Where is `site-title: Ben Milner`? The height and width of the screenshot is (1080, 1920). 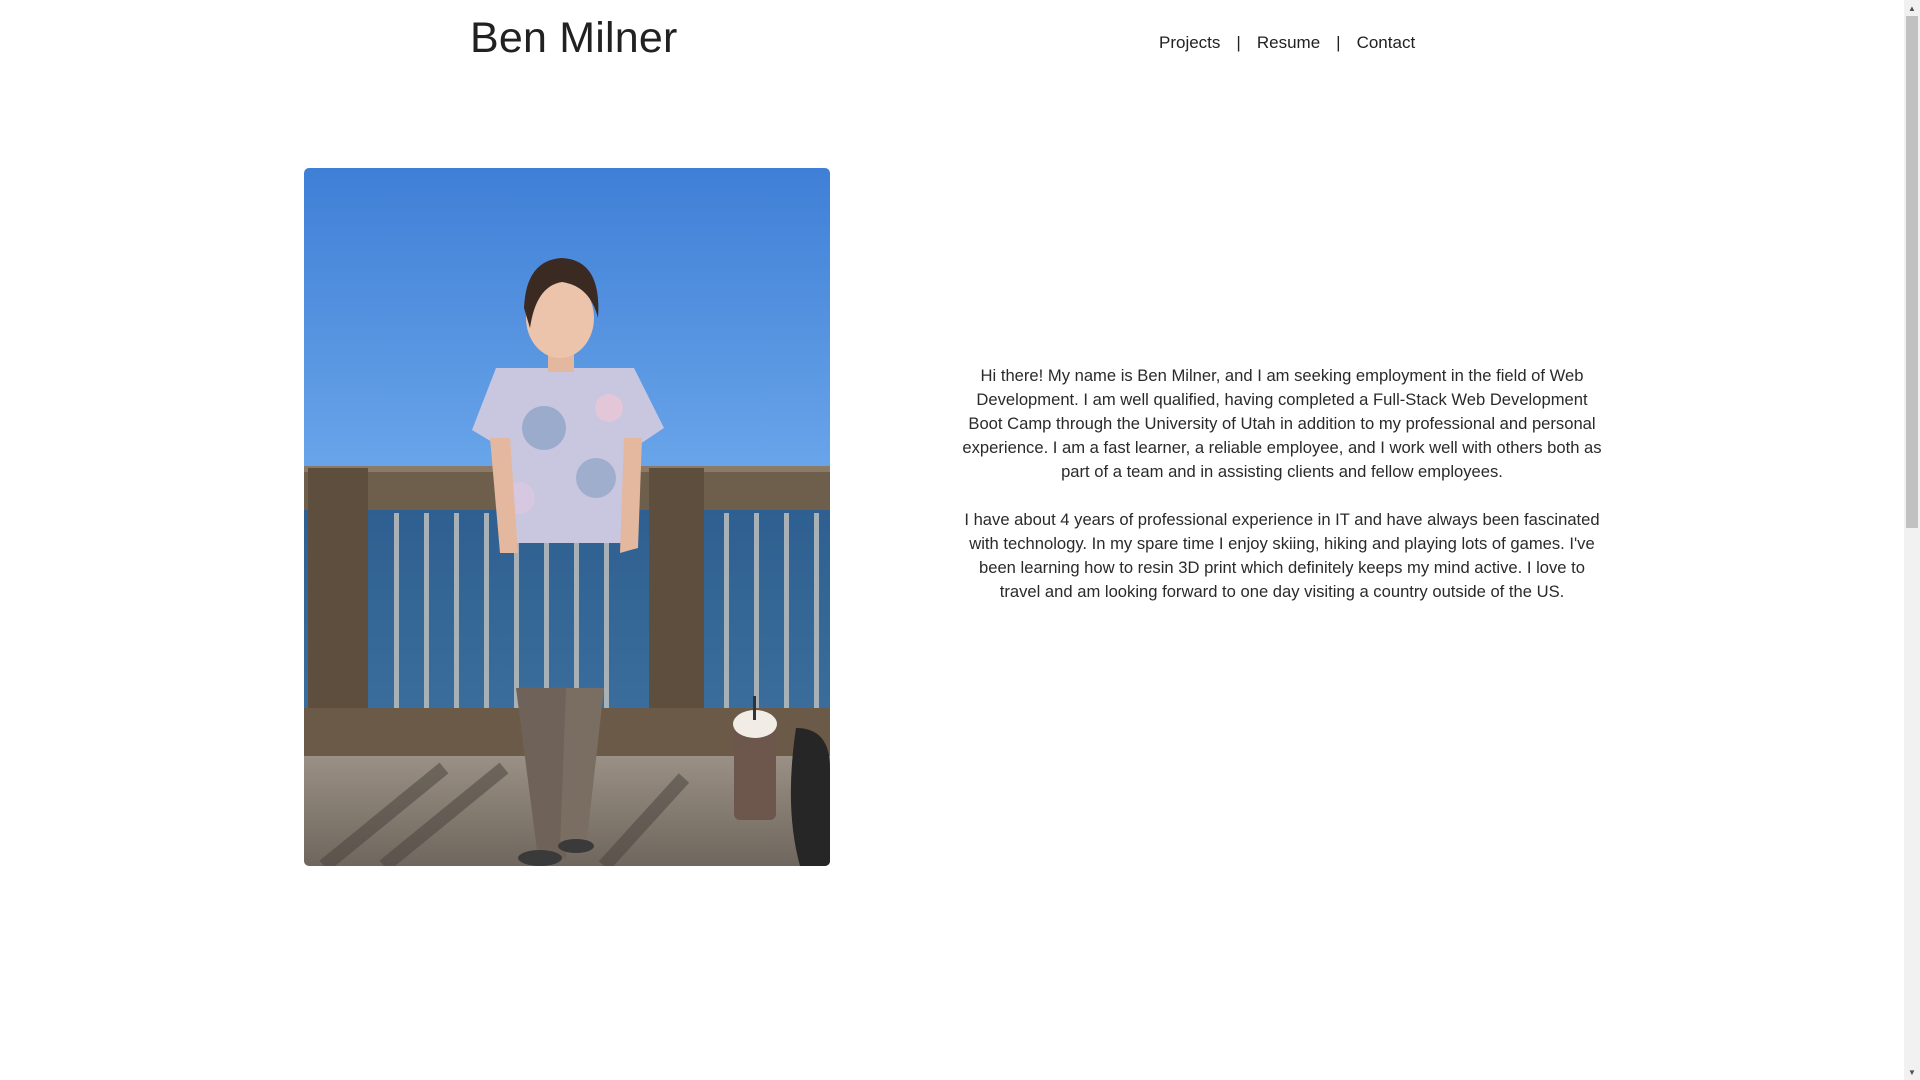 site-title: Ben Milner is located at coordinates (574, 38).